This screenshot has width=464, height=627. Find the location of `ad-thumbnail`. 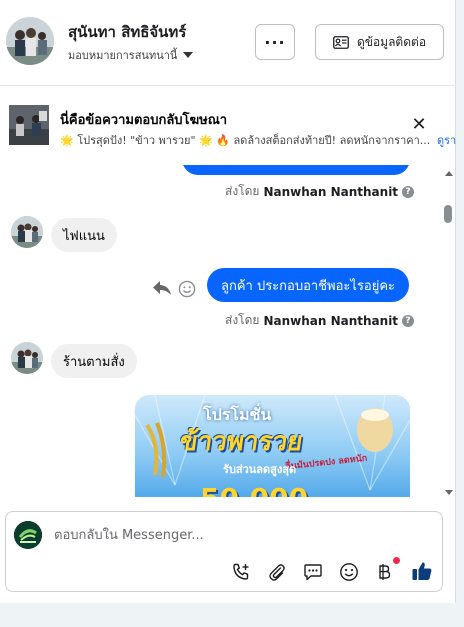

ad-thumbnail is located at coordinates (29, 125).